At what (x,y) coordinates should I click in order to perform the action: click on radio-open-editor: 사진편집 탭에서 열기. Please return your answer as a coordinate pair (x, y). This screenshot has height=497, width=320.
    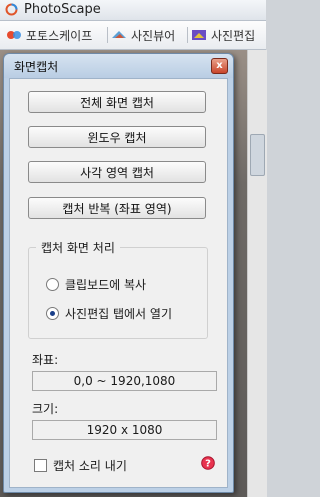
    Looking at the image, I should click on (109, 313).